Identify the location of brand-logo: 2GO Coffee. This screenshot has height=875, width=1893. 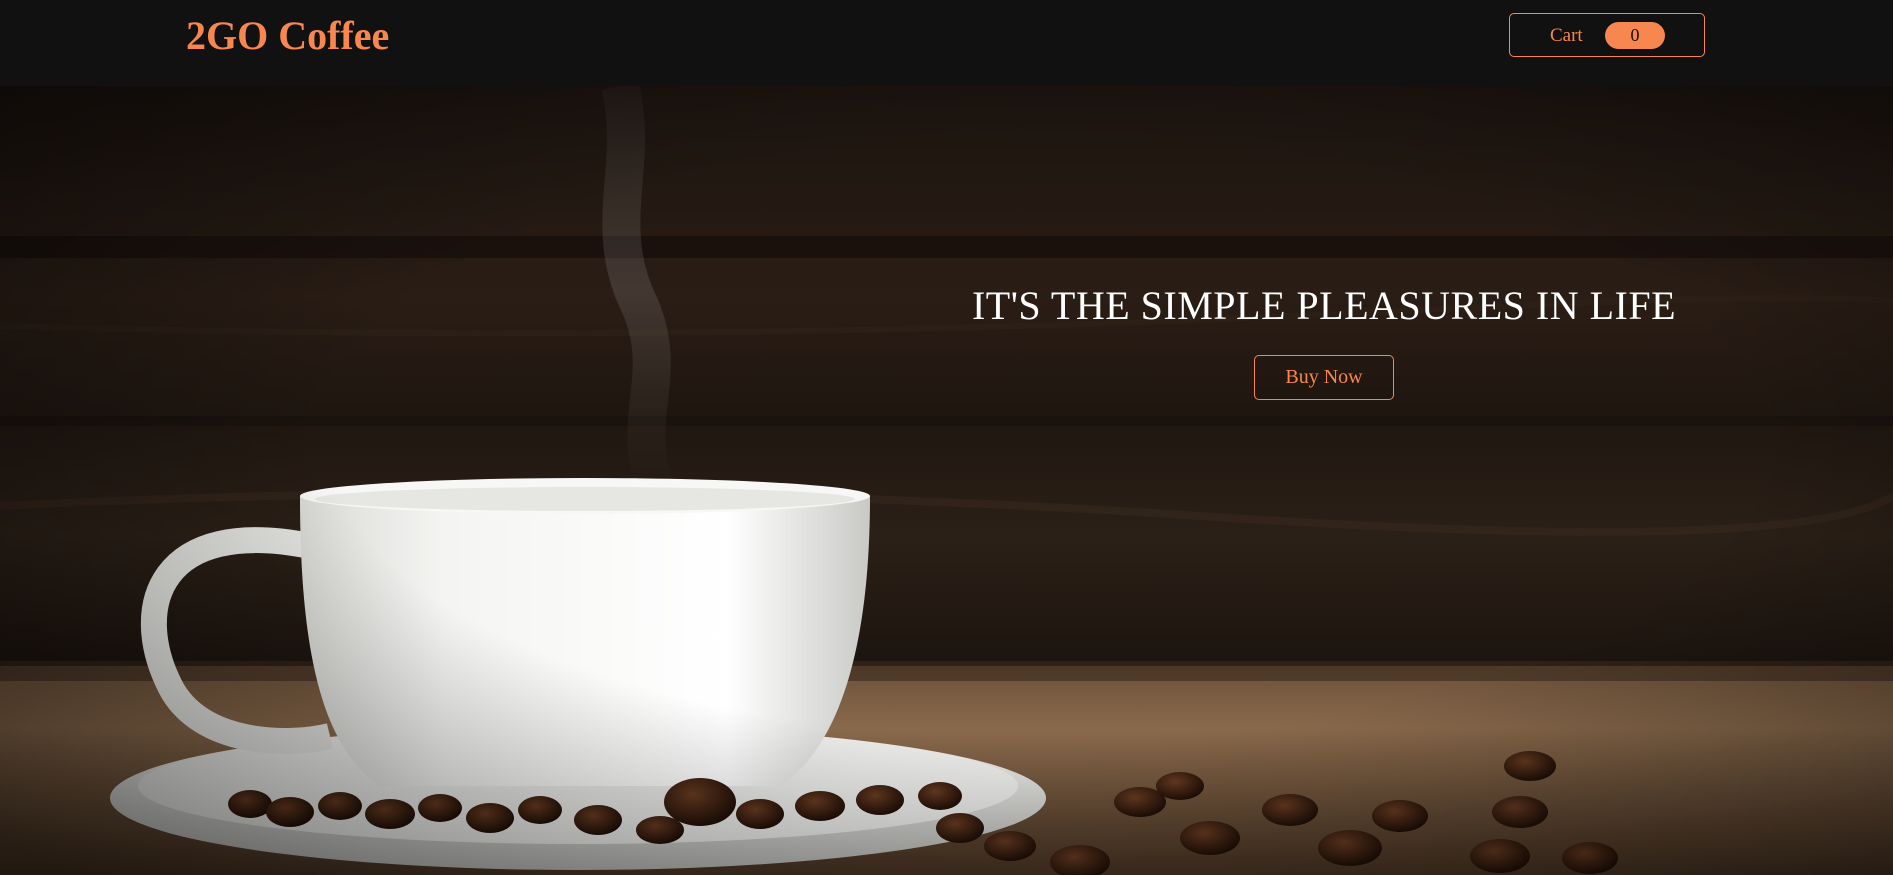
(287, 35).